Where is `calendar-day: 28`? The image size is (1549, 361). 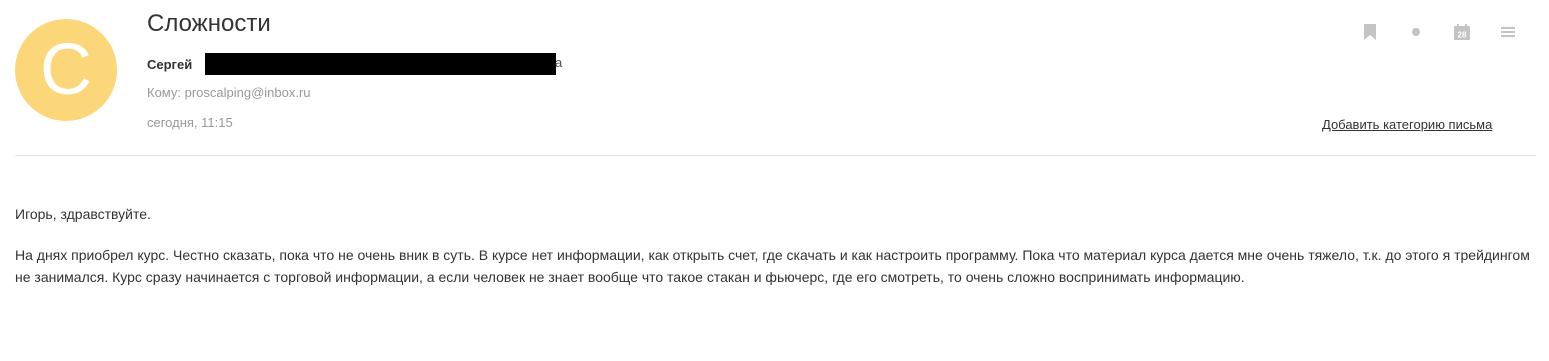
calendar-day: 28 is located at coordinates (1462, 35).